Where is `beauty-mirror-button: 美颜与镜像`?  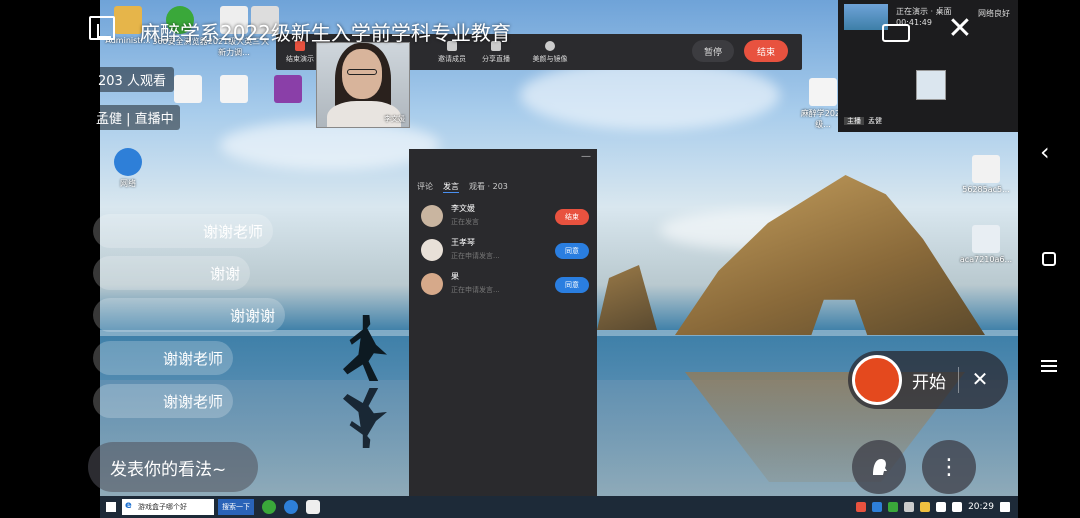
beauty-mirror-button: 美颜与镜像 is located at coordinates (550, 52).